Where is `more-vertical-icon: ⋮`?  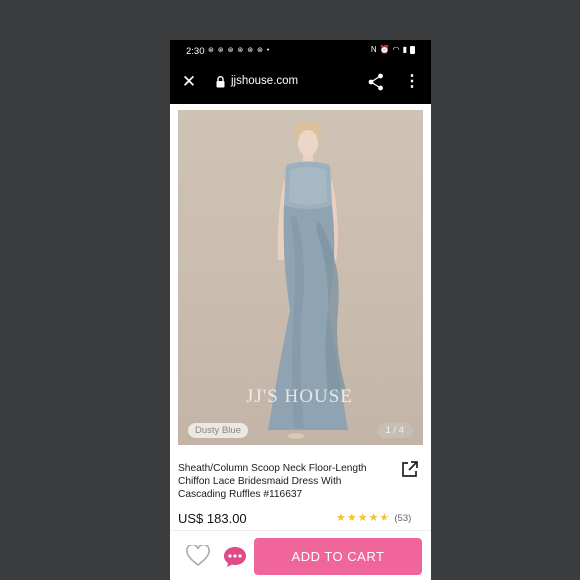
more-vertical-icon: ⋮ is located at coordinates (412, 82).